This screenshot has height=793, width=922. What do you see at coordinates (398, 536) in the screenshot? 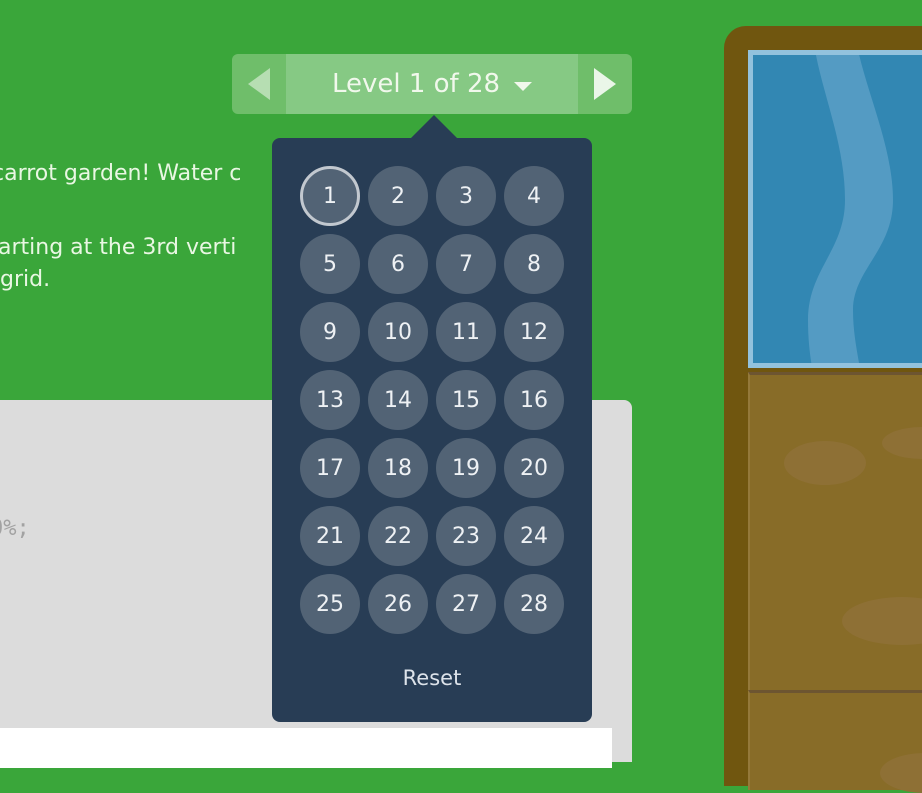
I see `level-button-22: 22` at bounding box center [398, 536].